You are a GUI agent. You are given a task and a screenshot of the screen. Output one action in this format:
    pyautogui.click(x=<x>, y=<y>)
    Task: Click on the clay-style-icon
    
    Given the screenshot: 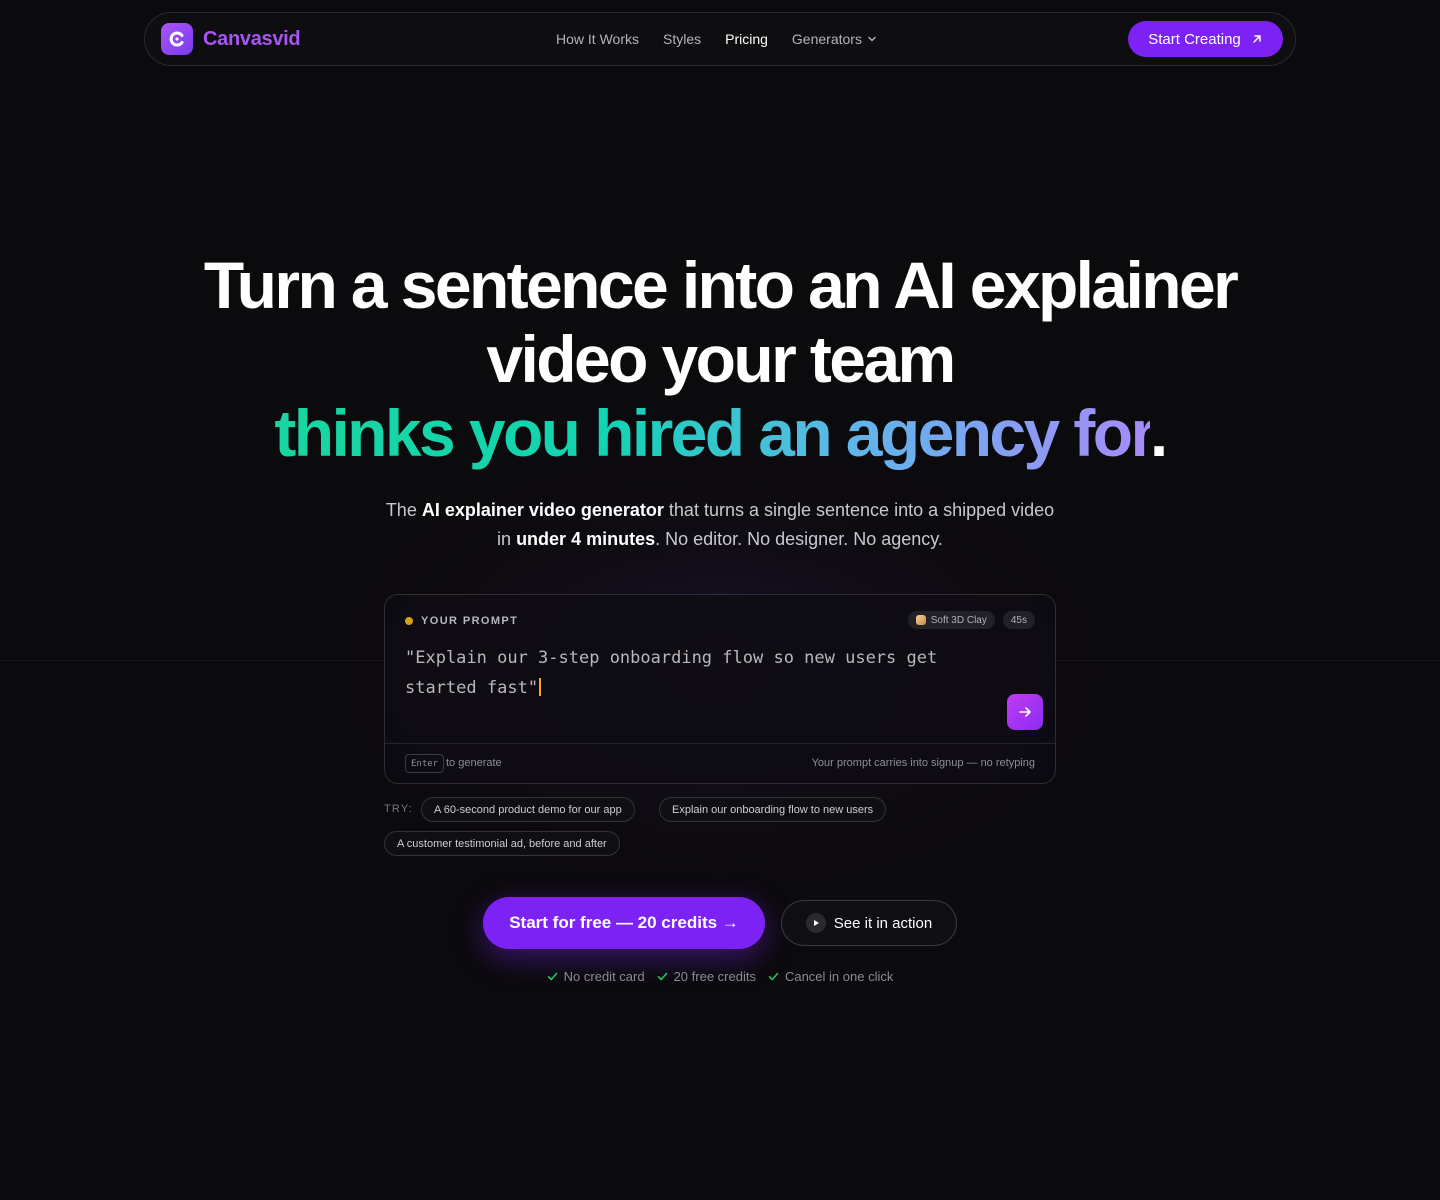 What is the action you would take?
    pyautogui.click(x=920, y=620)
    